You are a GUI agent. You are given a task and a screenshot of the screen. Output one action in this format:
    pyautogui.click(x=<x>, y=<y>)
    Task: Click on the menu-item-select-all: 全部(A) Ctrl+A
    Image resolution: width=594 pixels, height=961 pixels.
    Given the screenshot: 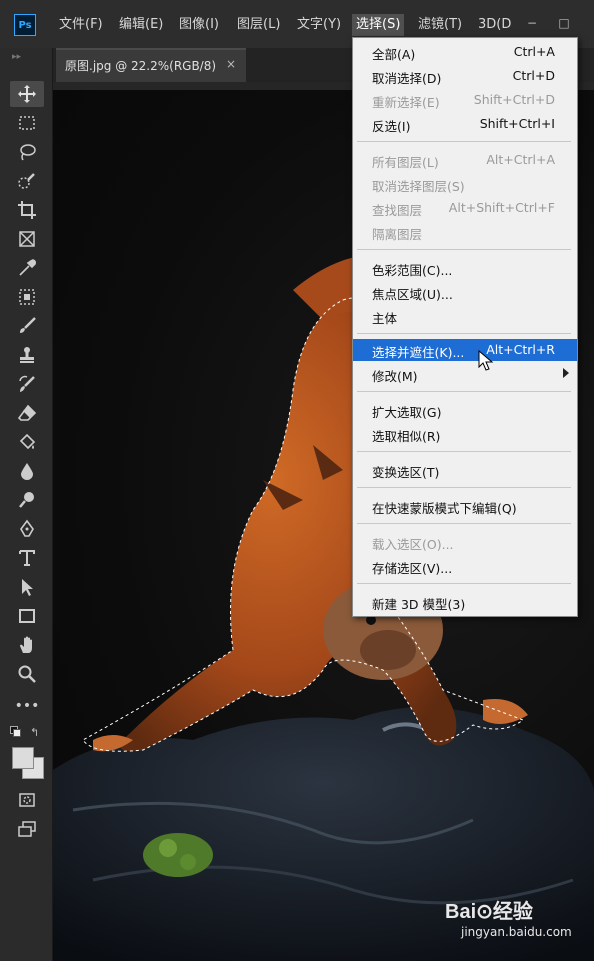 What is the action you would take?
    pyautogui.click(x=465, y=52)
    